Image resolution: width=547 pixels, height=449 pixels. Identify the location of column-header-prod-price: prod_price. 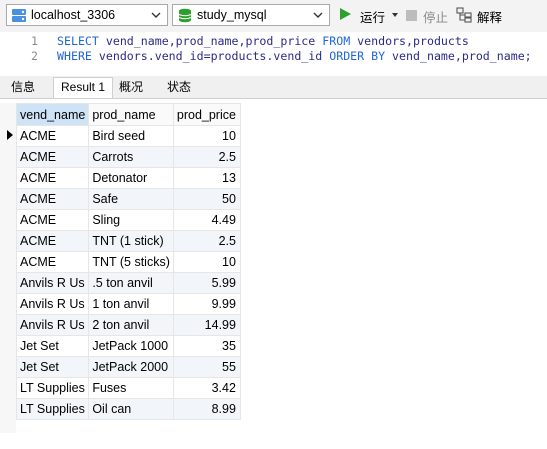
(206, 114).